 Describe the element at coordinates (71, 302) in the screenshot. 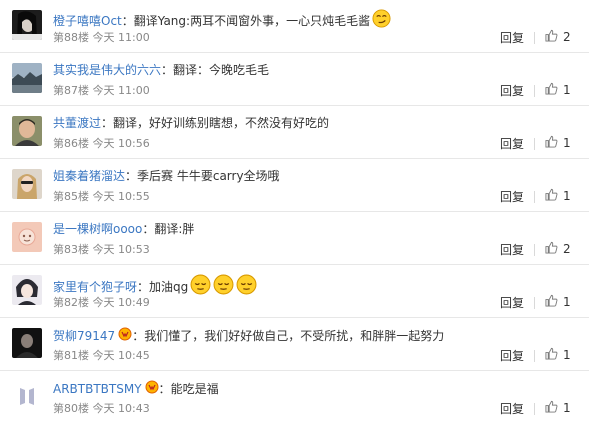

I see `floor-number: 第82楼` at that location.